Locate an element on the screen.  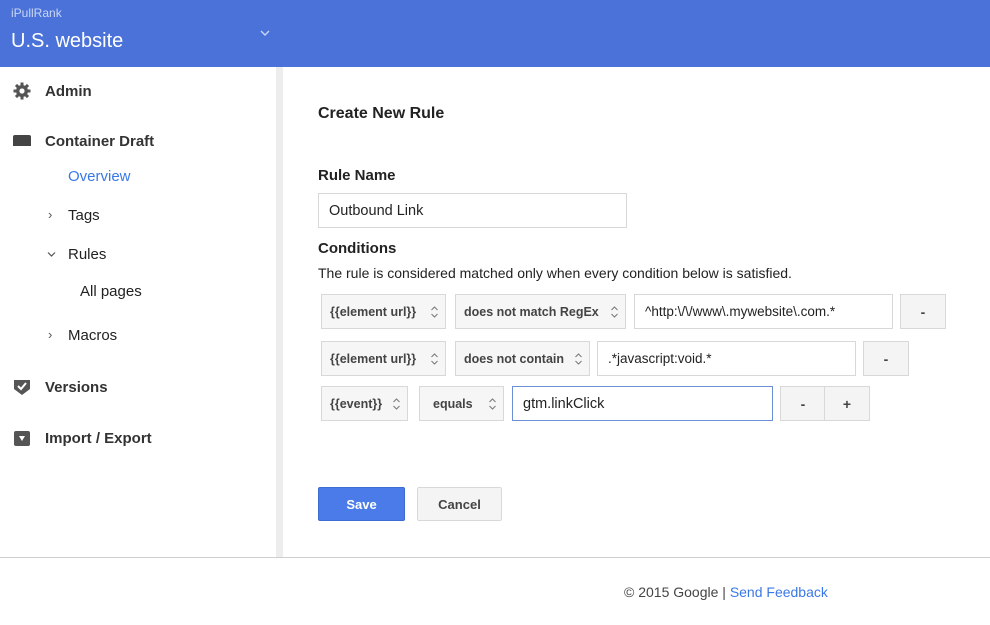
sidebar-item-overview: Overview is located at coordinates (99, 176).